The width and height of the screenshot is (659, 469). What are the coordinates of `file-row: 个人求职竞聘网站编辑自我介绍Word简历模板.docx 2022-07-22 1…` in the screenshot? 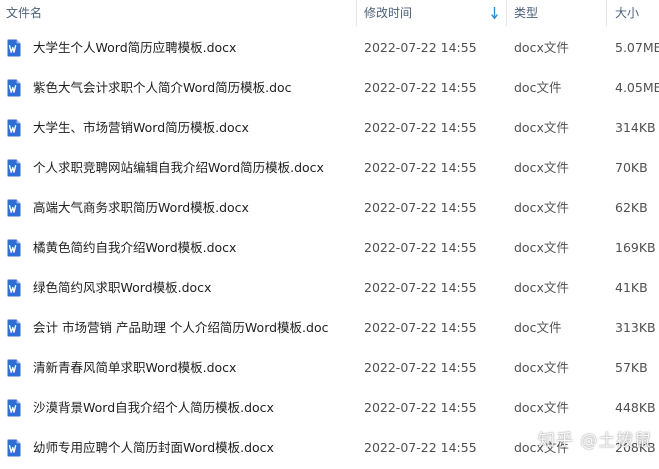 It's located at (329, 168).